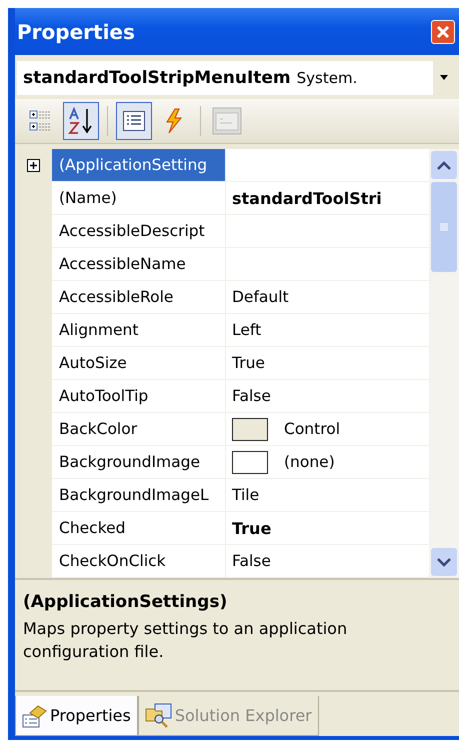  Describe the element at coordinates (139, 265) in the screenshot. I see `property-name: AccessibleName` at that location.